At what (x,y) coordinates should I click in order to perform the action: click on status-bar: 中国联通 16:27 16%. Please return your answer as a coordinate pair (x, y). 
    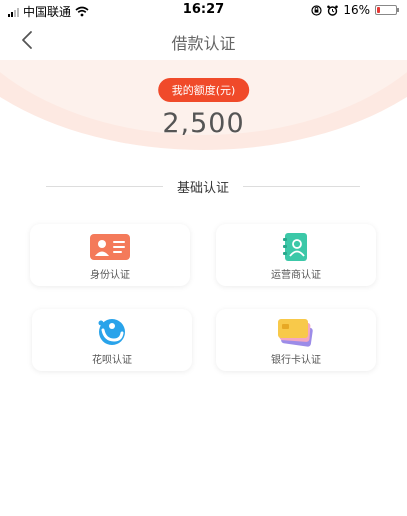
    Looking at the image, I should click on (203, 10).